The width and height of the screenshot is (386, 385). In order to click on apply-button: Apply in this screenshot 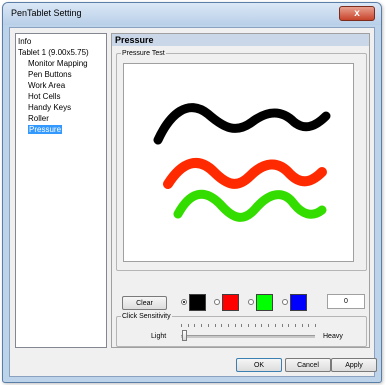, I will do `click(354, 365)`.